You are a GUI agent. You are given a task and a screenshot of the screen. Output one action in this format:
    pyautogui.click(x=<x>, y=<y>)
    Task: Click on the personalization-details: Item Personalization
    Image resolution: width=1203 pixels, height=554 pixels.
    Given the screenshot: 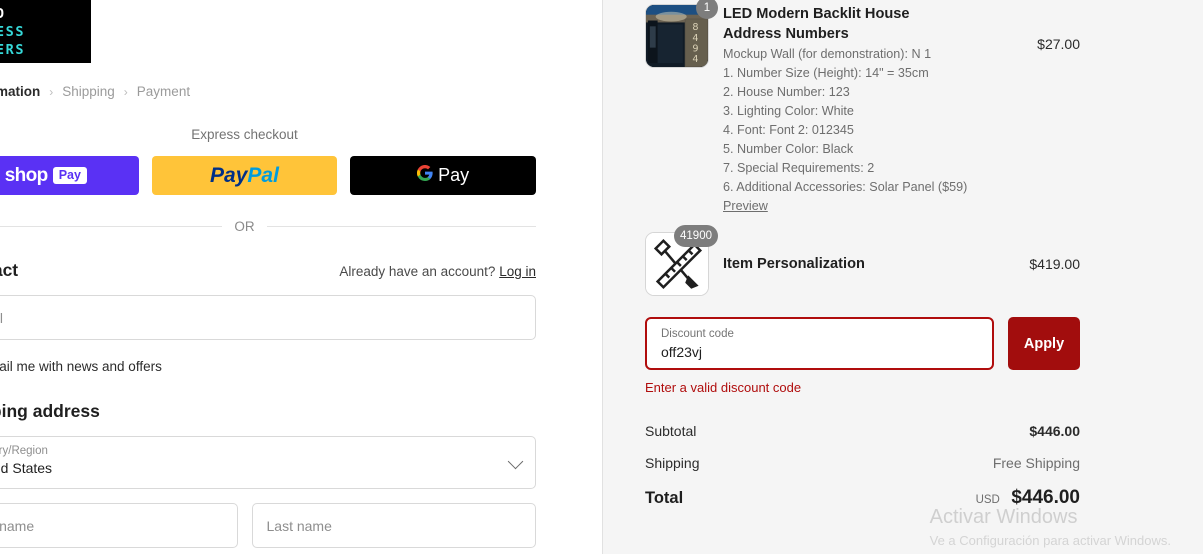 What is the action you would take?
    pyautogui.click(x=871, y=264)
    